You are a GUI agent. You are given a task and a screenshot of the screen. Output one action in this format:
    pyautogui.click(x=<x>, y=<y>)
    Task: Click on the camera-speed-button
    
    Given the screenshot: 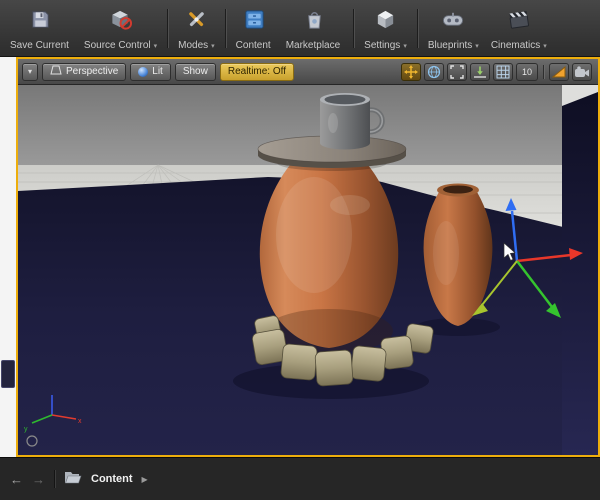 What is the action you would take?
    pyautogui.click(x=582, y=71)
    